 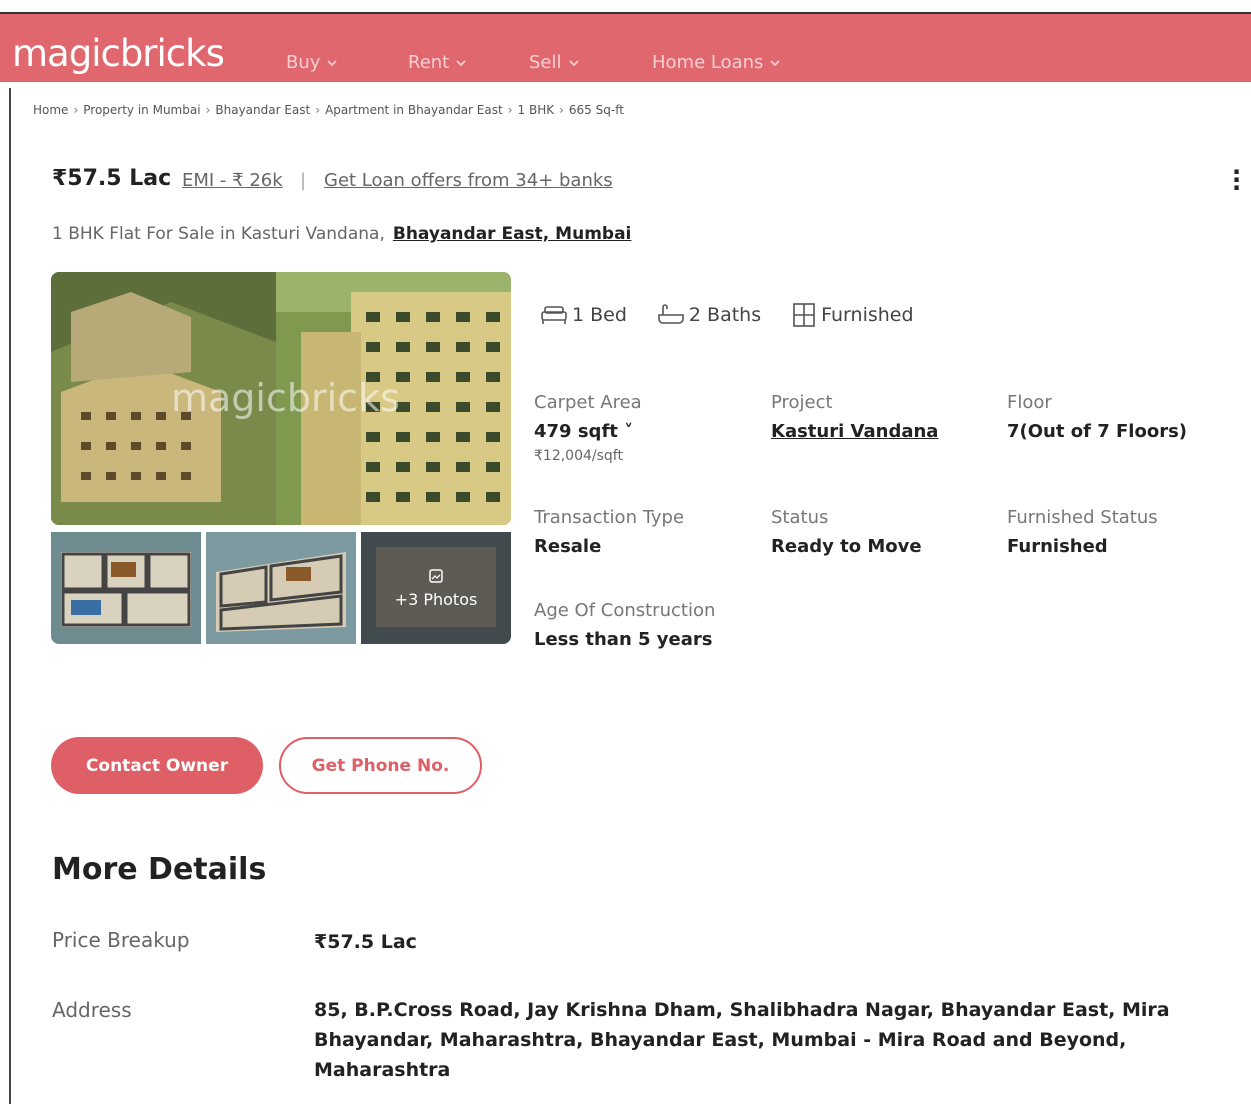 I want to click on floor-value: 7(Out of 7 Floors), so click(x=1097, y=431).